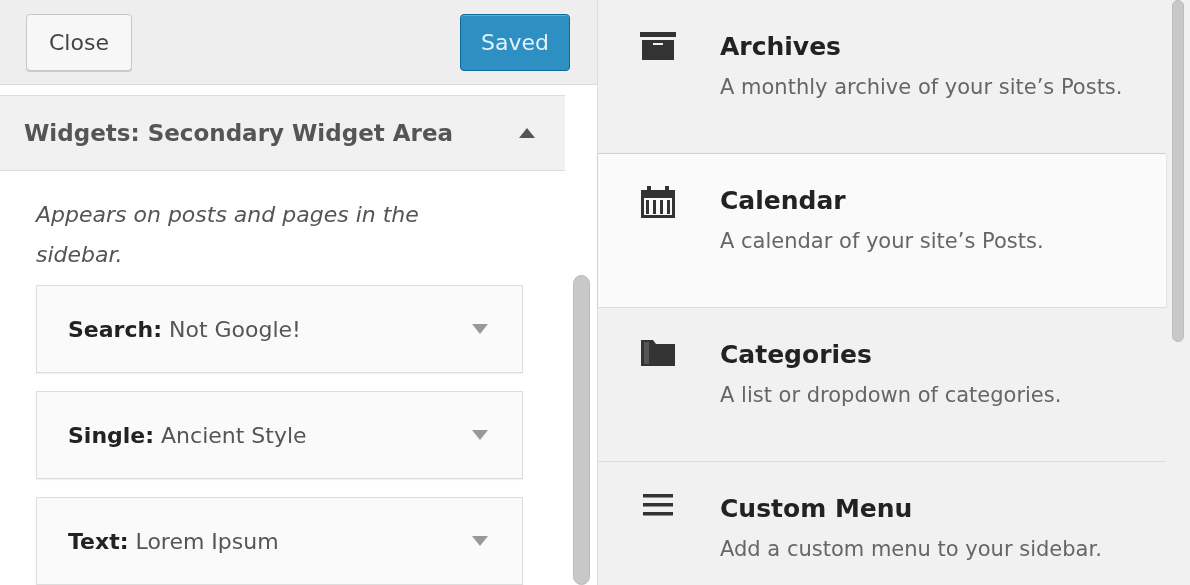 The image size is (1190, 585). I want to click on widget-name: Archives, so click(781, 46).